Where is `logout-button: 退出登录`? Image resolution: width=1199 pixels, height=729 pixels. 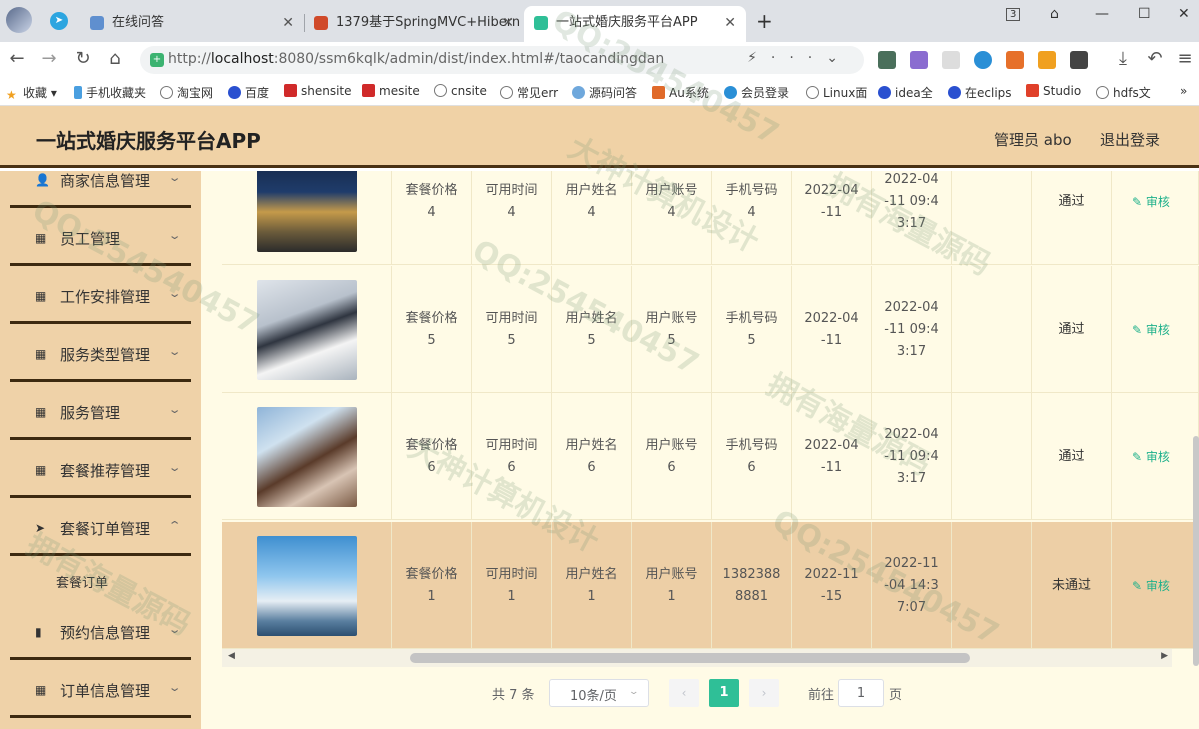
logout-button: 退出登录 is located at coordinates (1130, 139).